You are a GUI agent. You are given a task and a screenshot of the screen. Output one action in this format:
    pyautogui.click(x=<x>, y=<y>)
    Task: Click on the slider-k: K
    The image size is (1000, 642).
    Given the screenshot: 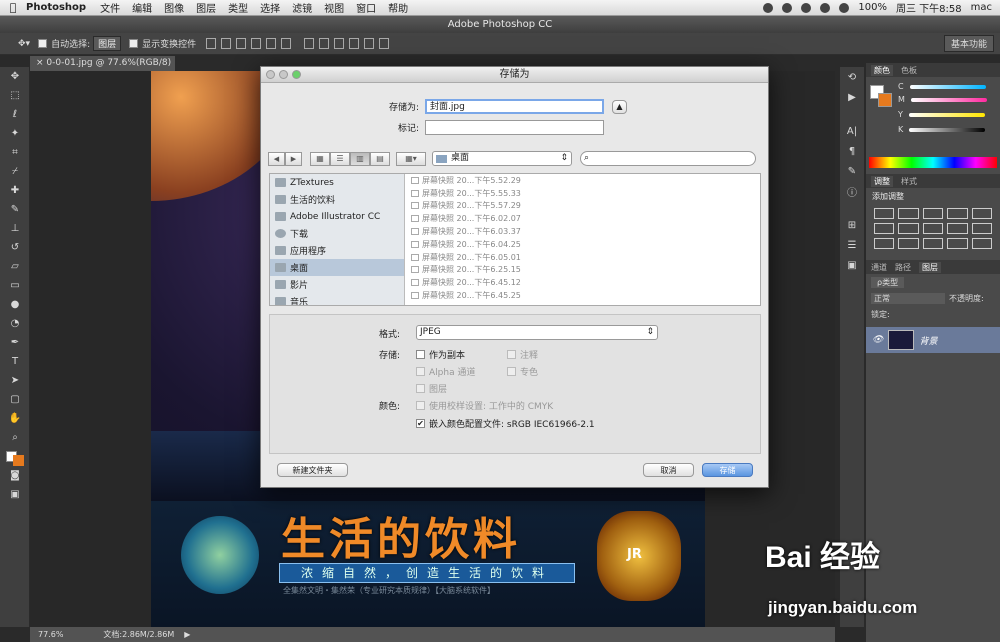 What is the action you would take?
    pyautogui.click(x=933, y=129)
    